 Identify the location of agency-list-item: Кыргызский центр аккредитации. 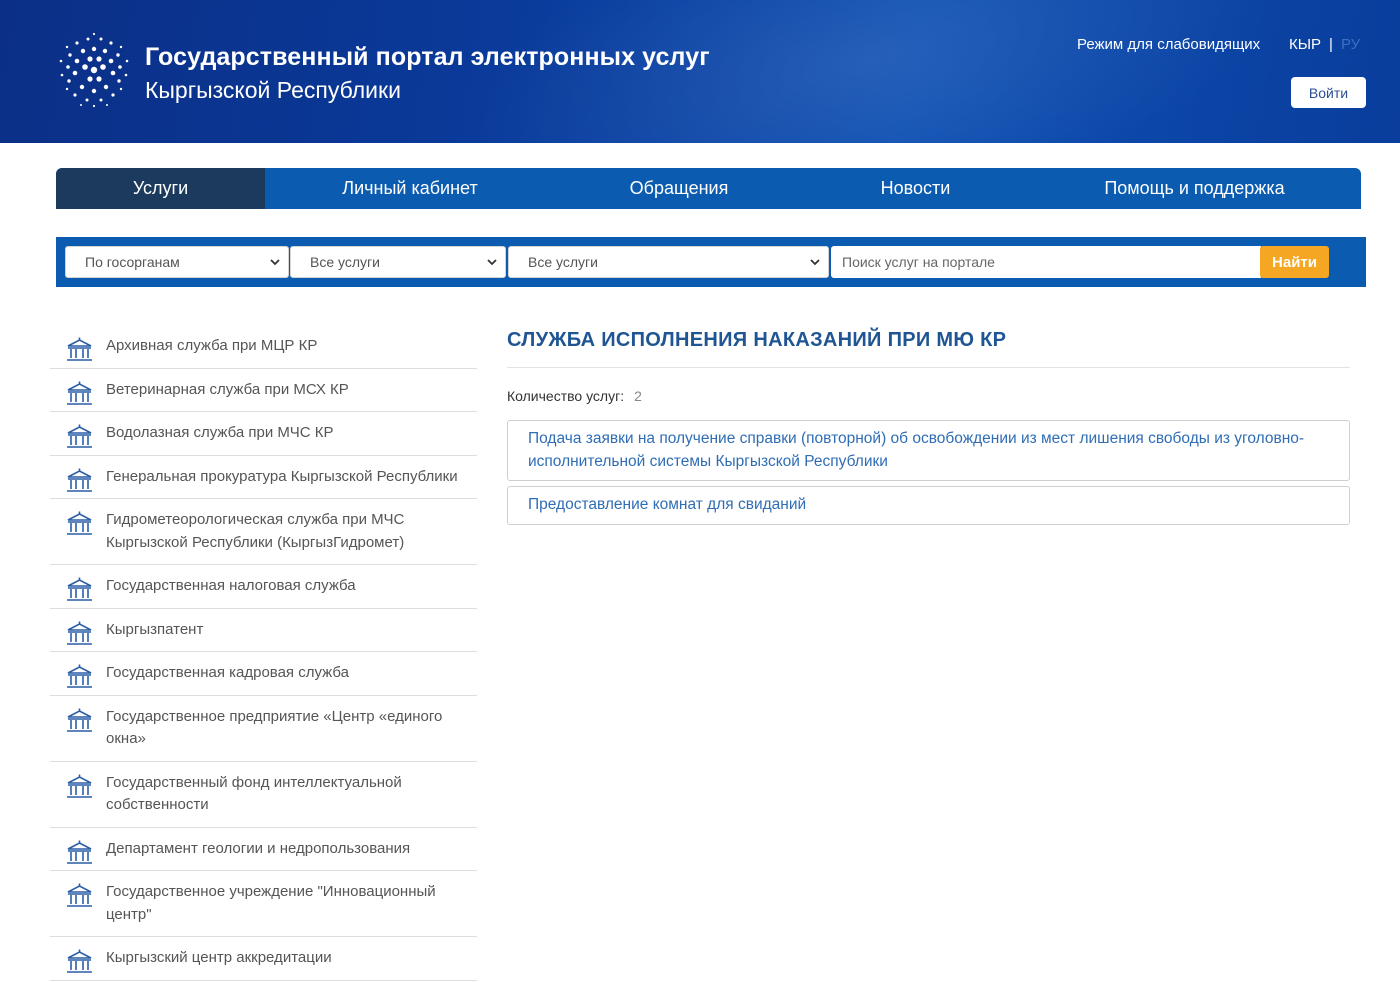
(263, 959).